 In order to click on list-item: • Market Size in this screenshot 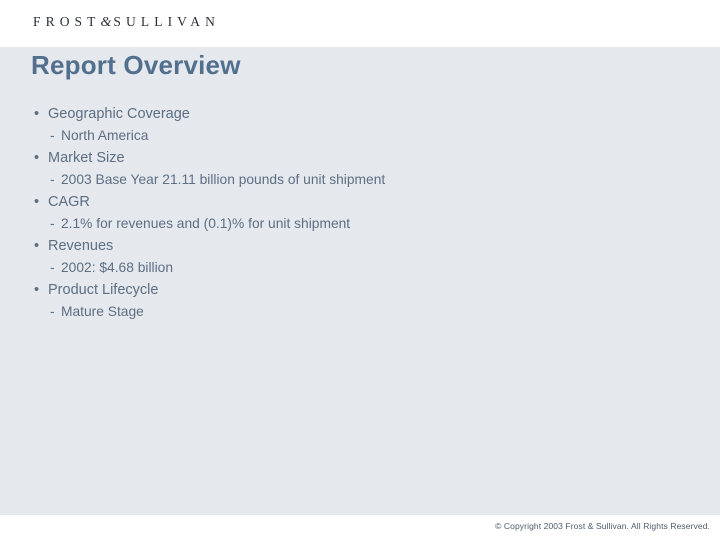, I will do `click(358, 158)`.